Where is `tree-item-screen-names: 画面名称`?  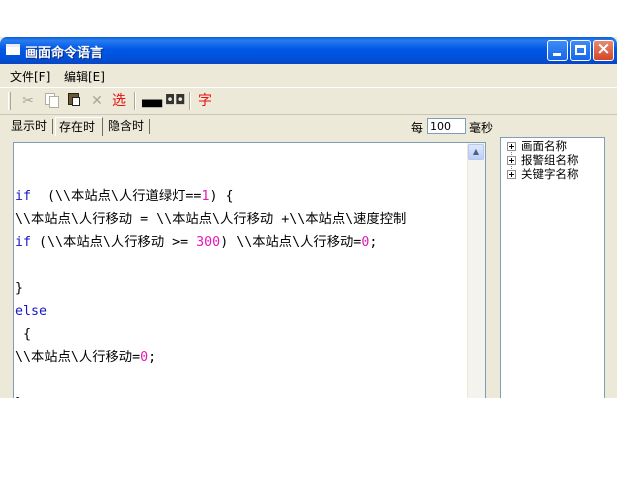
tree-item-screen-names: 画面名称 is located at coordinates (537, 146).